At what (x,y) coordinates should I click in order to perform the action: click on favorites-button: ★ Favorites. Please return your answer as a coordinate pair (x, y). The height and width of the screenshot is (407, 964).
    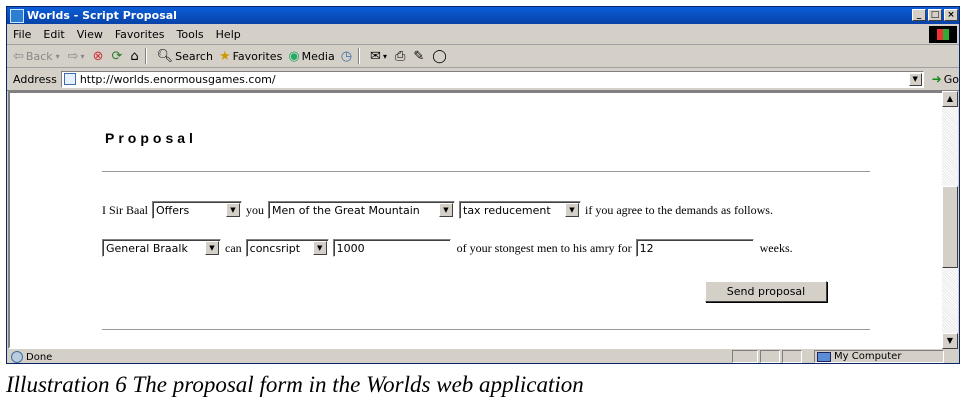
    Looking at the image, I should click on (250, 56).